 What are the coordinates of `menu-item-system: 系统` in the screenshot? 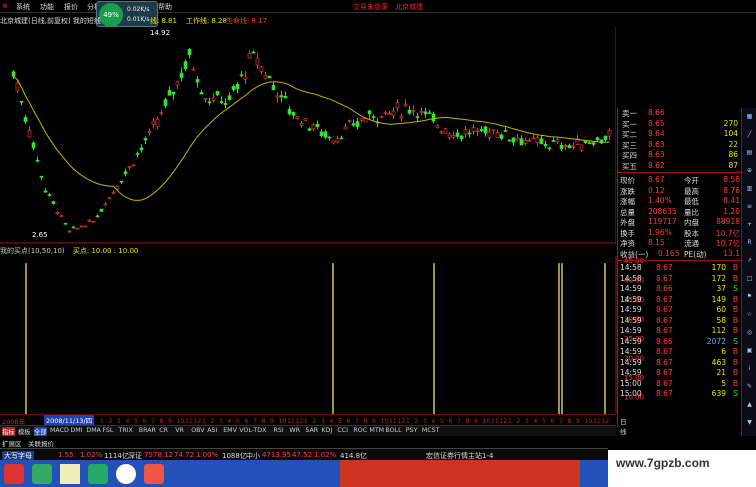 It's located at (23, 7).